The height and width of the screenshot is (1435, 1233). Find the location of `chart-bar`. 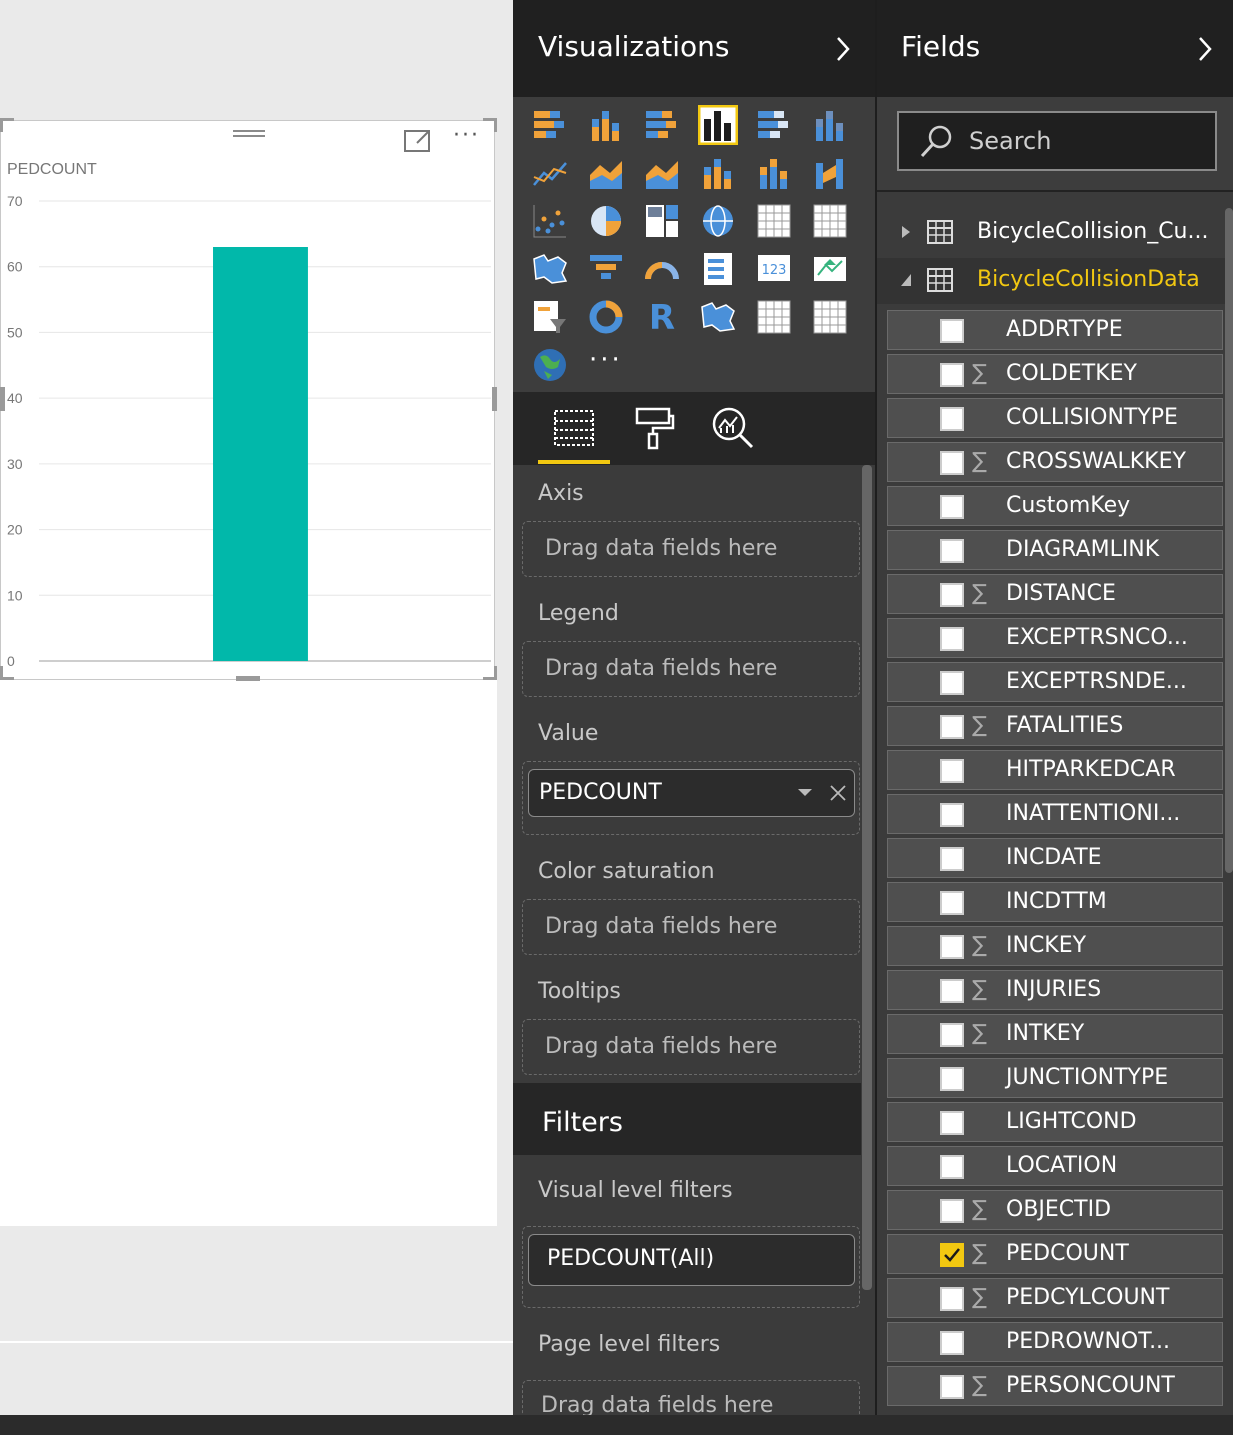

chart-bar is located at coordinates (260, 454).